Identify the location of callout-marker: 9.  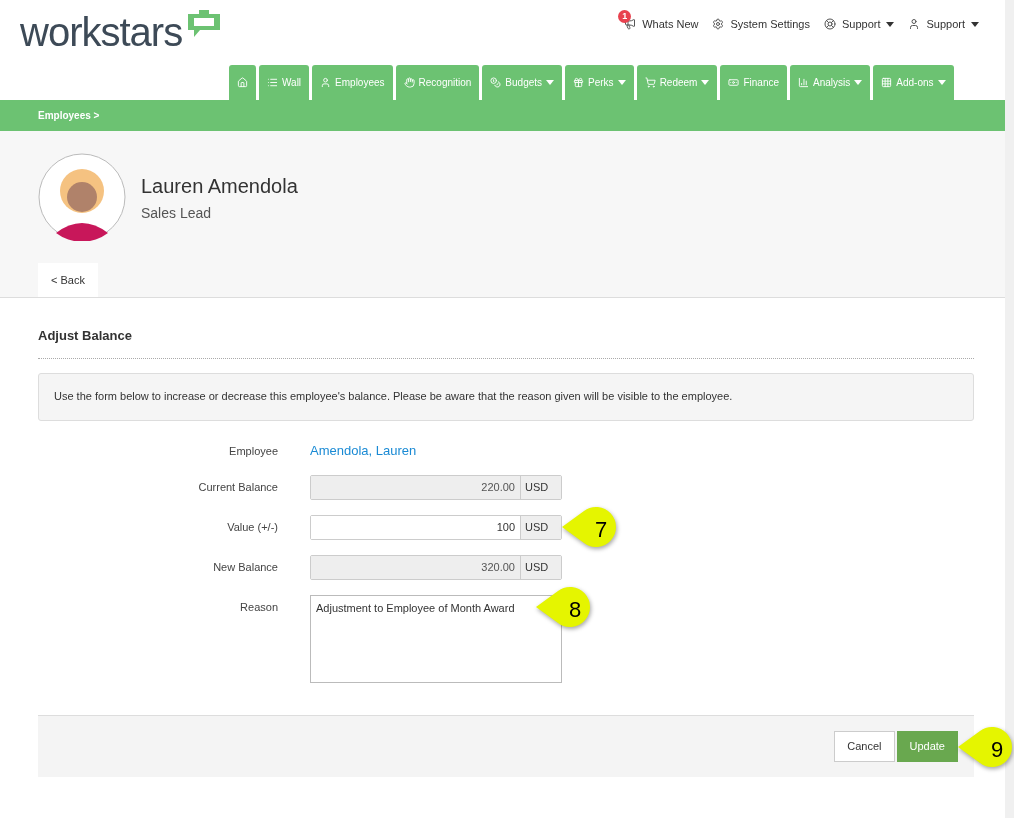
(986, 746).